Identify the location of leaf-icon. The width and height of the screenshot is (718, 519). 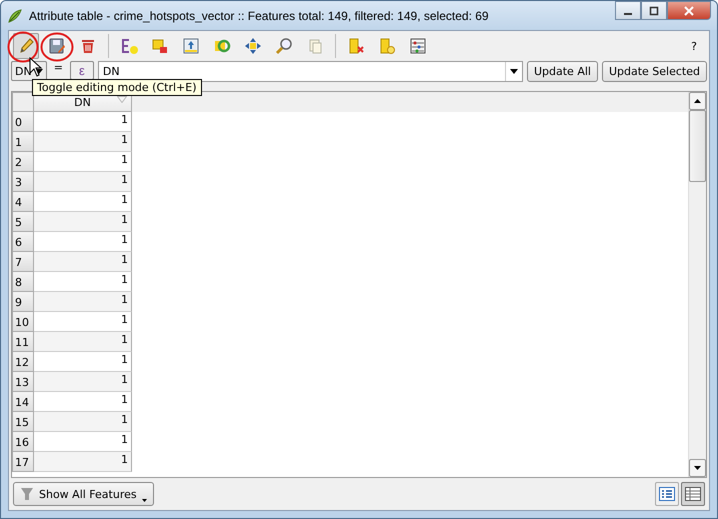
(15, 16).